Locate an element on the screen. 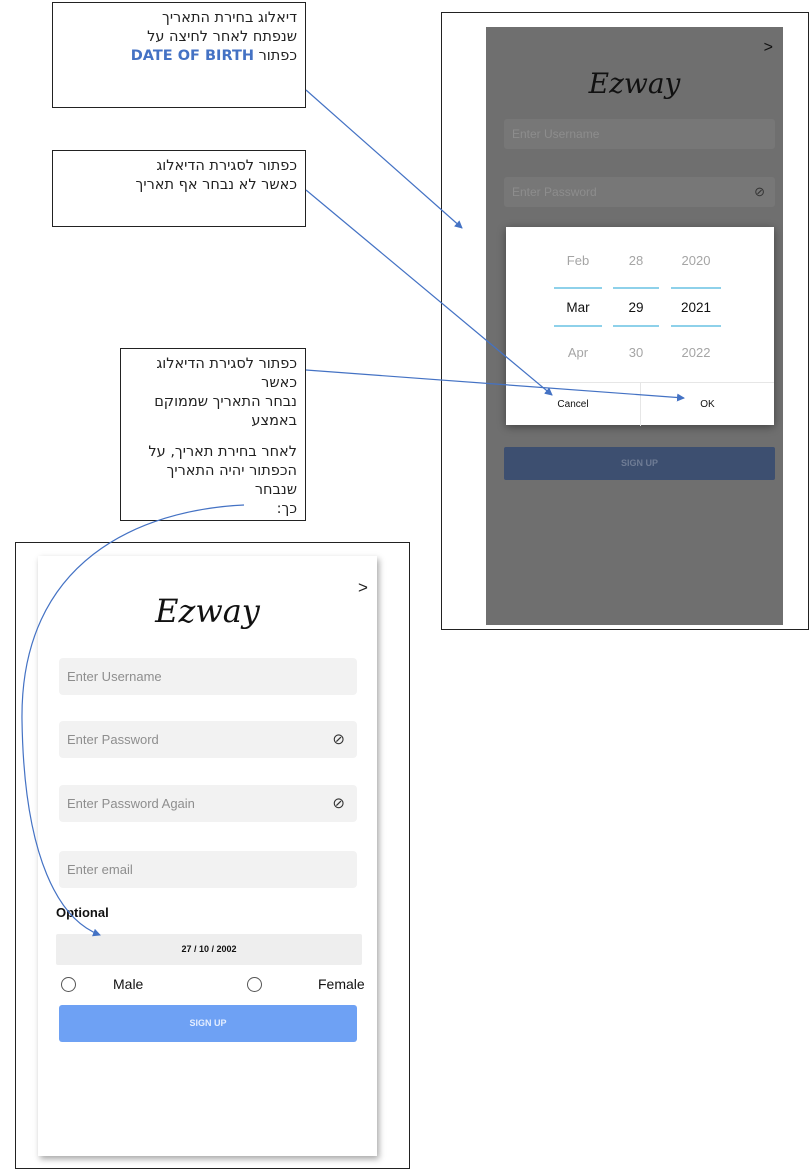 This screenshot has height=1174, width=811. female-label: Female is located at coordinates (341, 984).